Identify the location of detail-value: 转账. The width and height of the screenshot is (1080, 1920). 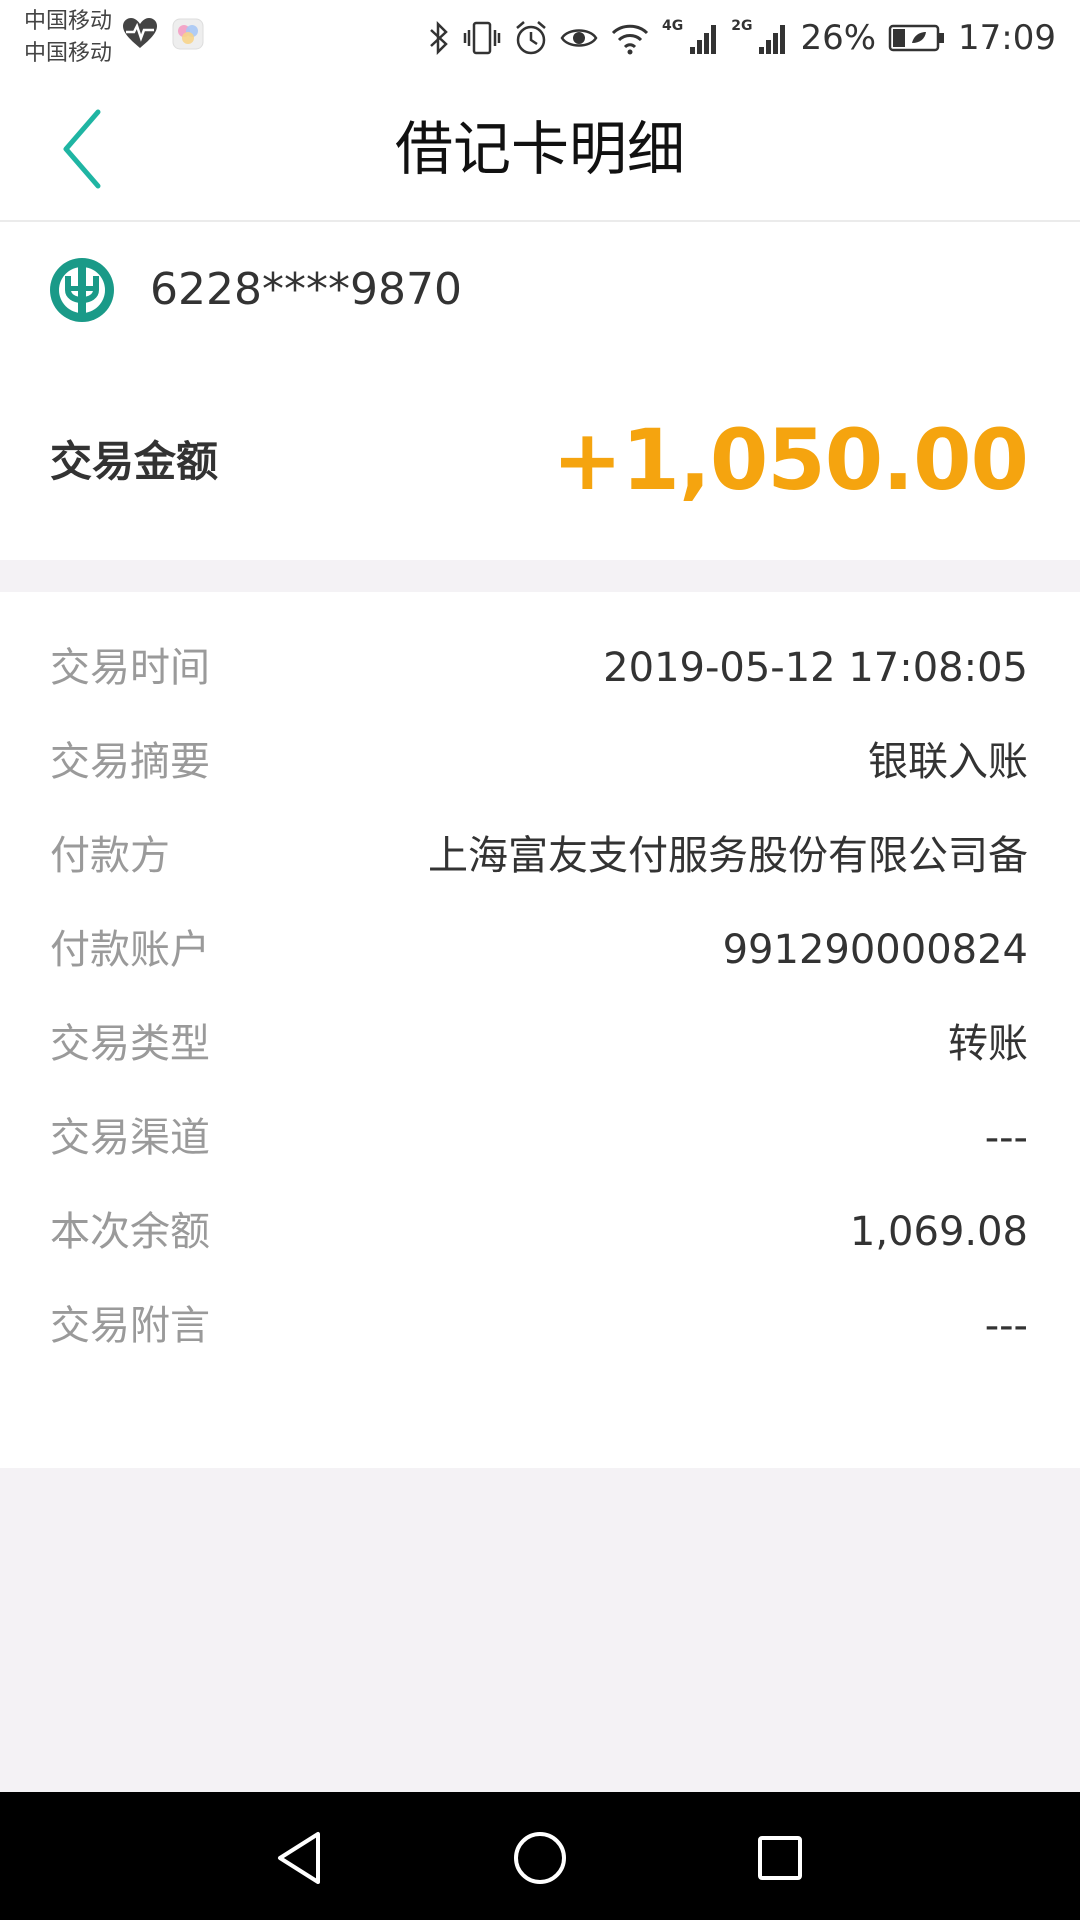
(988, 1044).